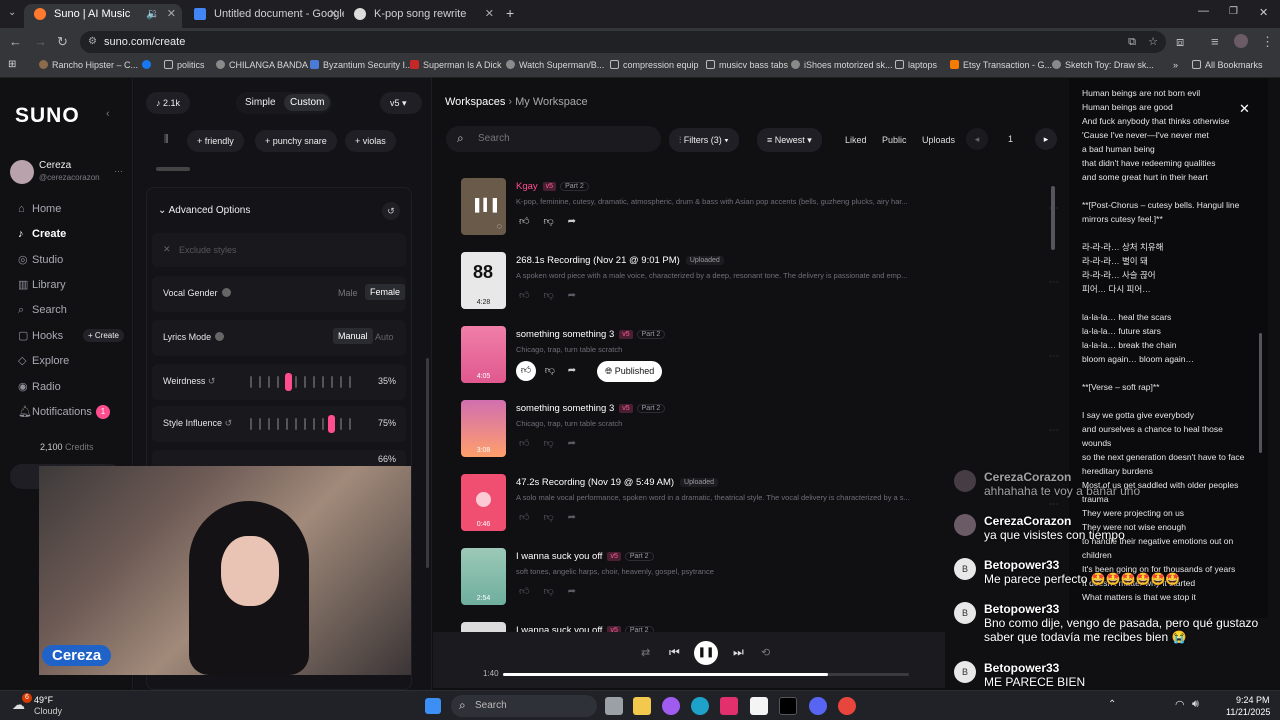 Image resolution: width=1280 pixels, height=720 pixels. I want to click on media-icon: ≡, so click(1215, 41).